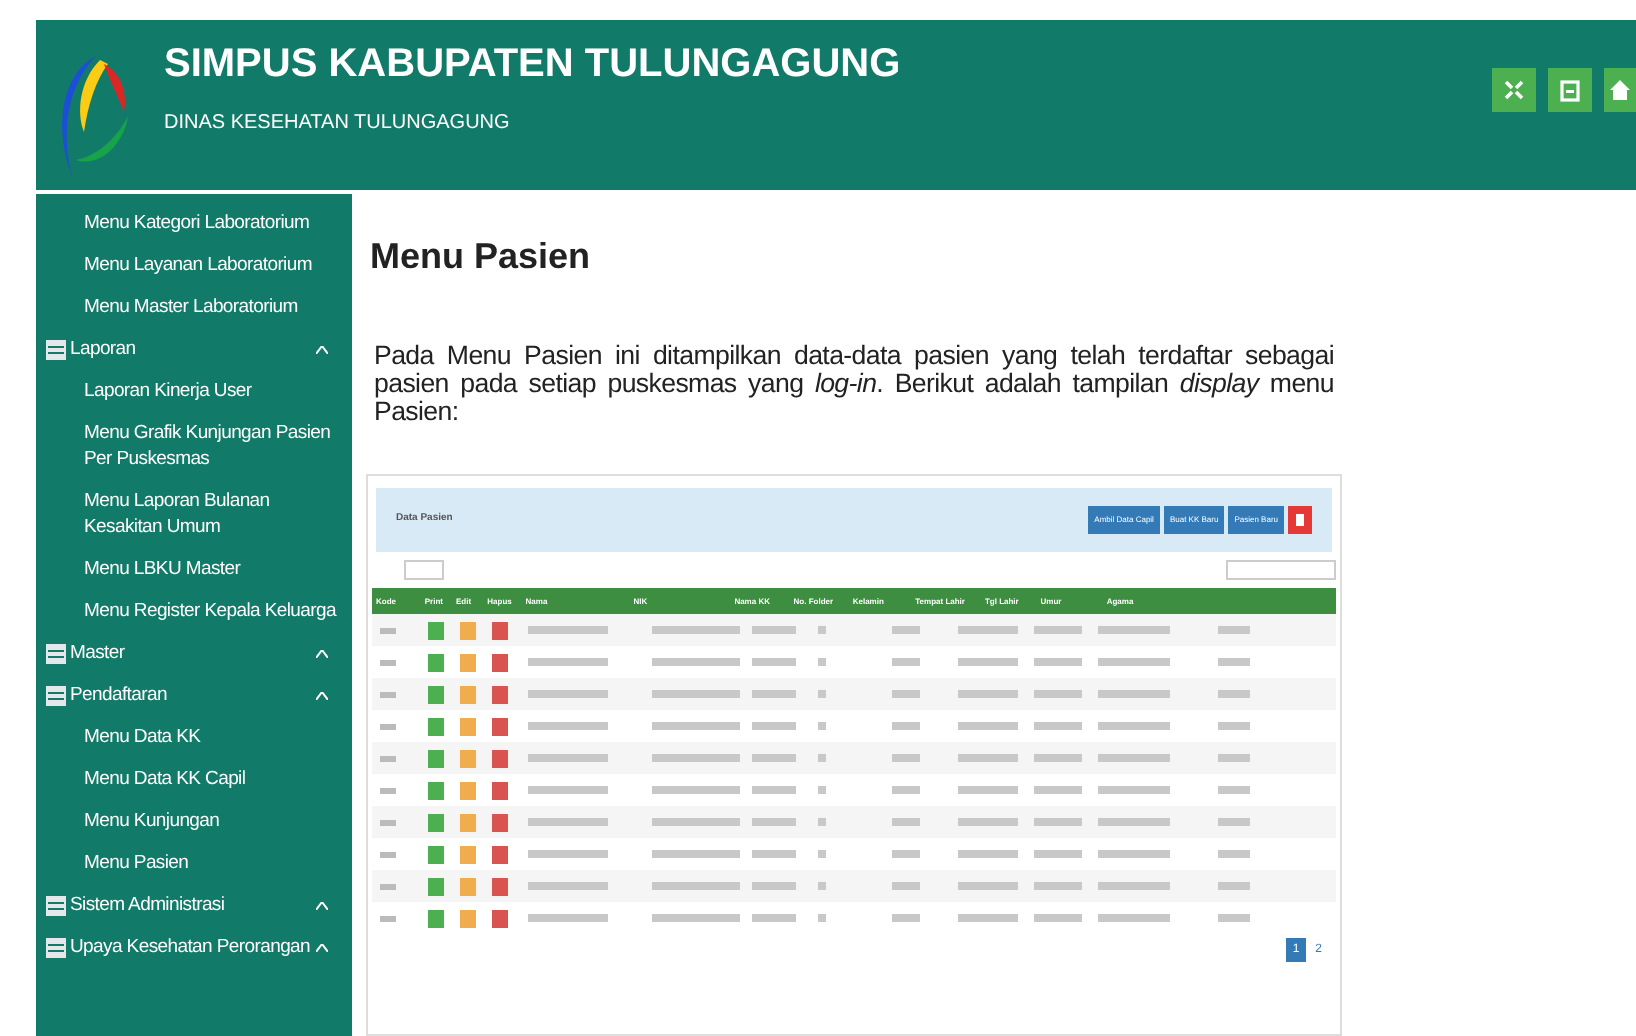 Image resolution: width=1636 pixels, height=1036 pixels. What do you see at coordinates (532, 64) in the screenshot?
I see `app-title: SIMPUS KABUPATEN TULUNGAGUNG` at bounding box center [532, 64].